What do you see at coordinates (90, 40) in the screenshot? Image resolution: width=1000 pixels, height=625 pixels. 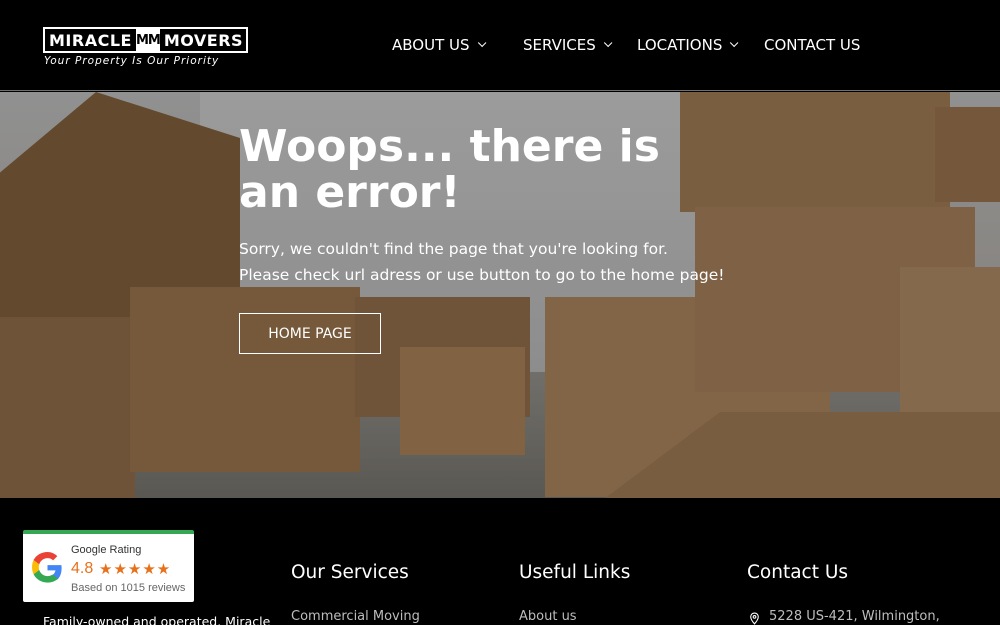 I see `logo-word-left: MIRACLE` at bounding box center [90, 40].